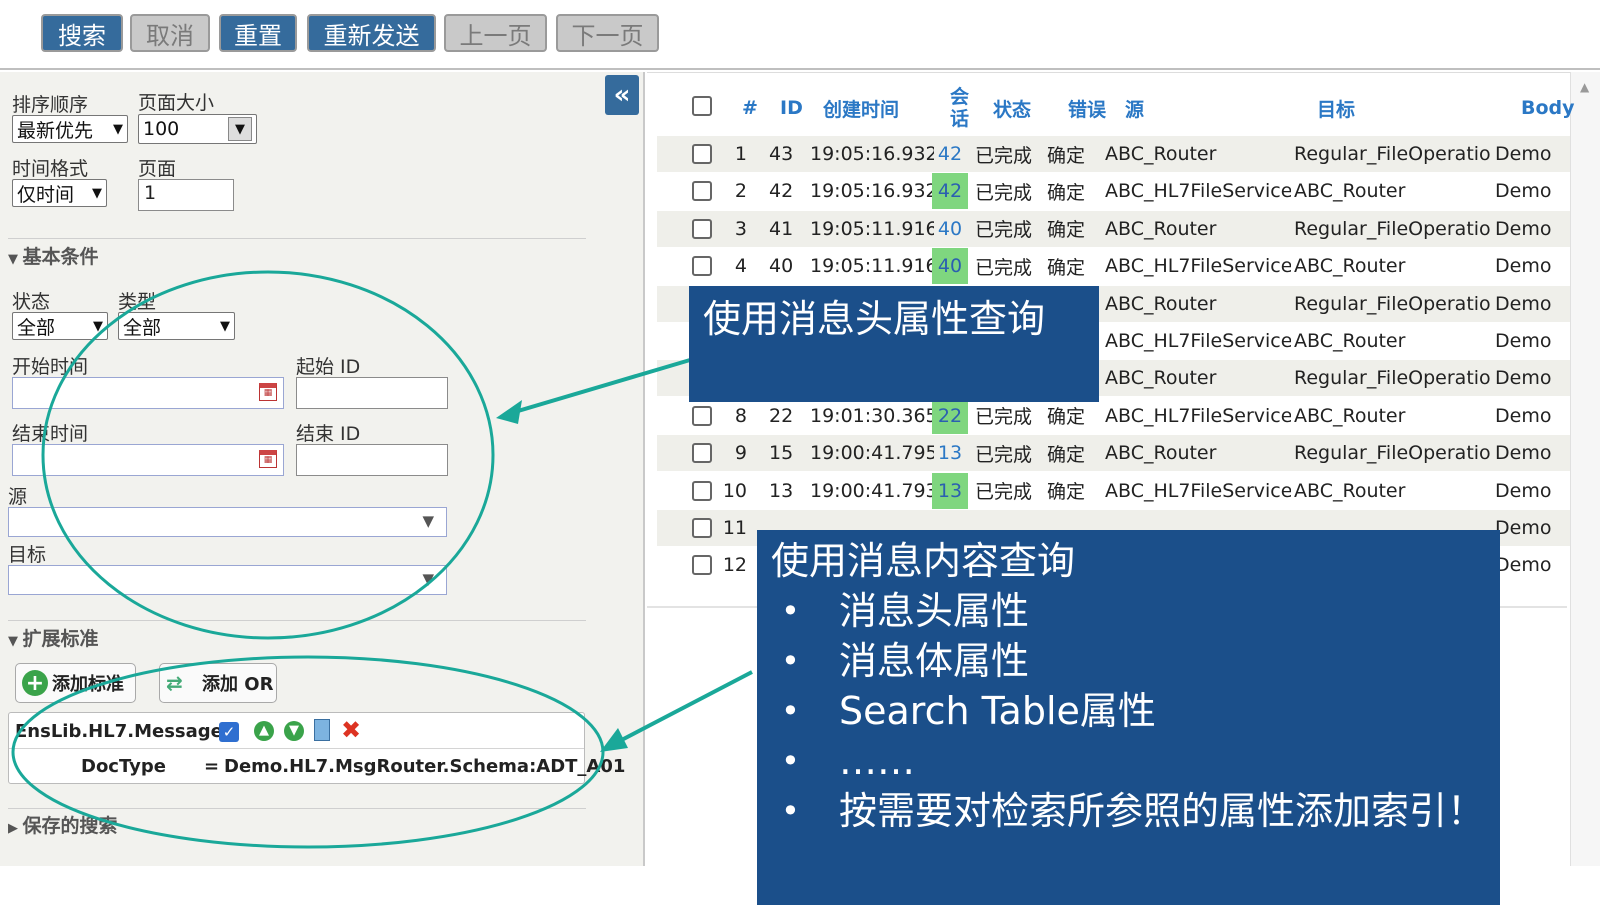  I want to click on basic-criteria-highlight, so click(268, 455).